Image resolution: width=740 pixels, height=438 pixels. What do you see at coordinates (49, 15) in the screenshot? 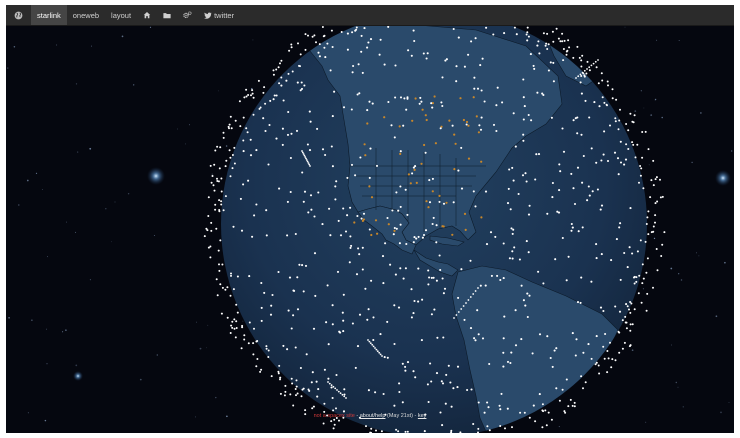
I see `nav-starlink: starlink` at bounding box center [49, 15].